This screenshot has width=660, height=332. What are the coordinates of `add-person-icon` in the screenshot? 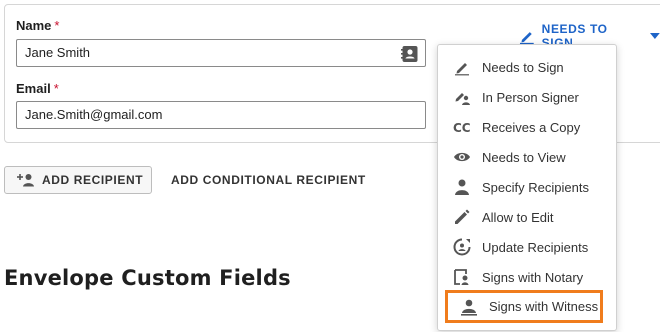 It's located at (25, 180).